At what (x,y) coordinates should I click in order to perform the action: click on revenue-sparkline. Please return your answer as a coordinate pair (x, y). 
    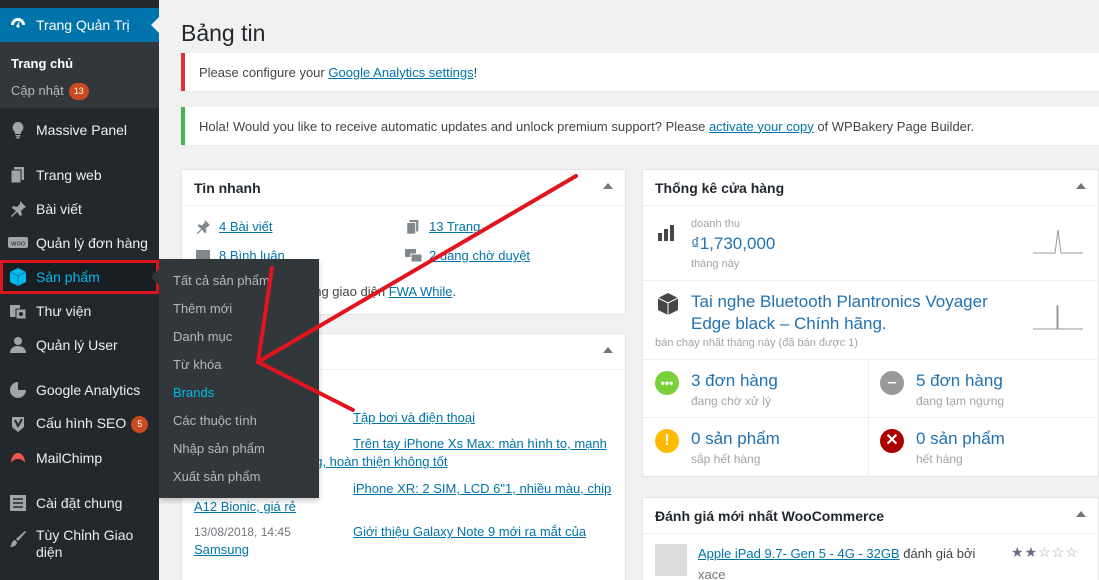
    Looking at the image, I should click on (1058, 241).